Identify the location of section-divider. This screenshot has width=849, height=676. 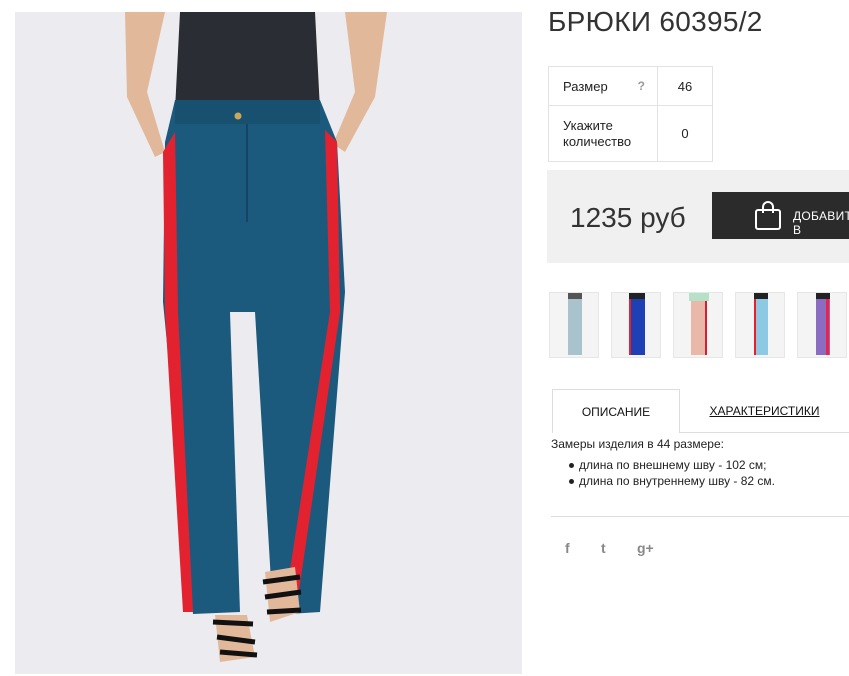
(700, 516).